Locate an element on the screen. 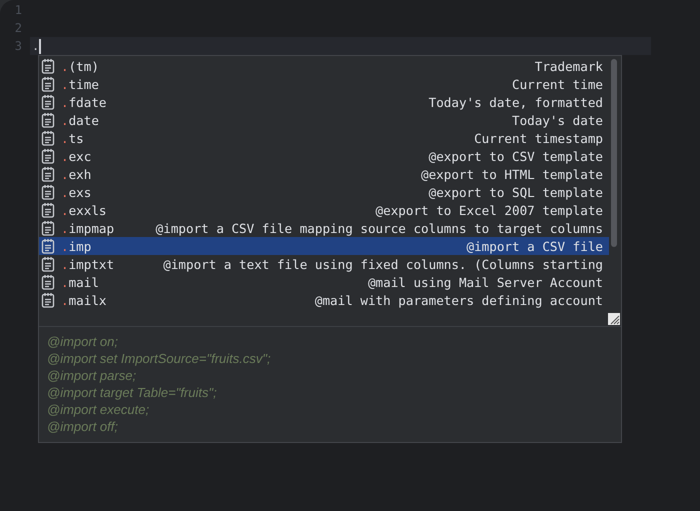 This screenshot has height=511, width=700. completion-item: .fdate Today's date, formatted is located at coordinates (324, 102).